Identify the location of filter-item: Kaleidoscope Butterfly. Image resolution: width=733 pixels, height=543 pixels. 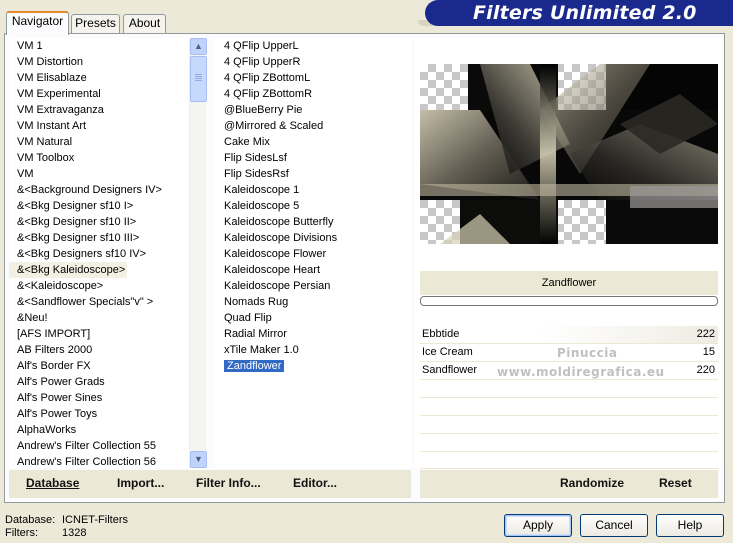
(273, 222).